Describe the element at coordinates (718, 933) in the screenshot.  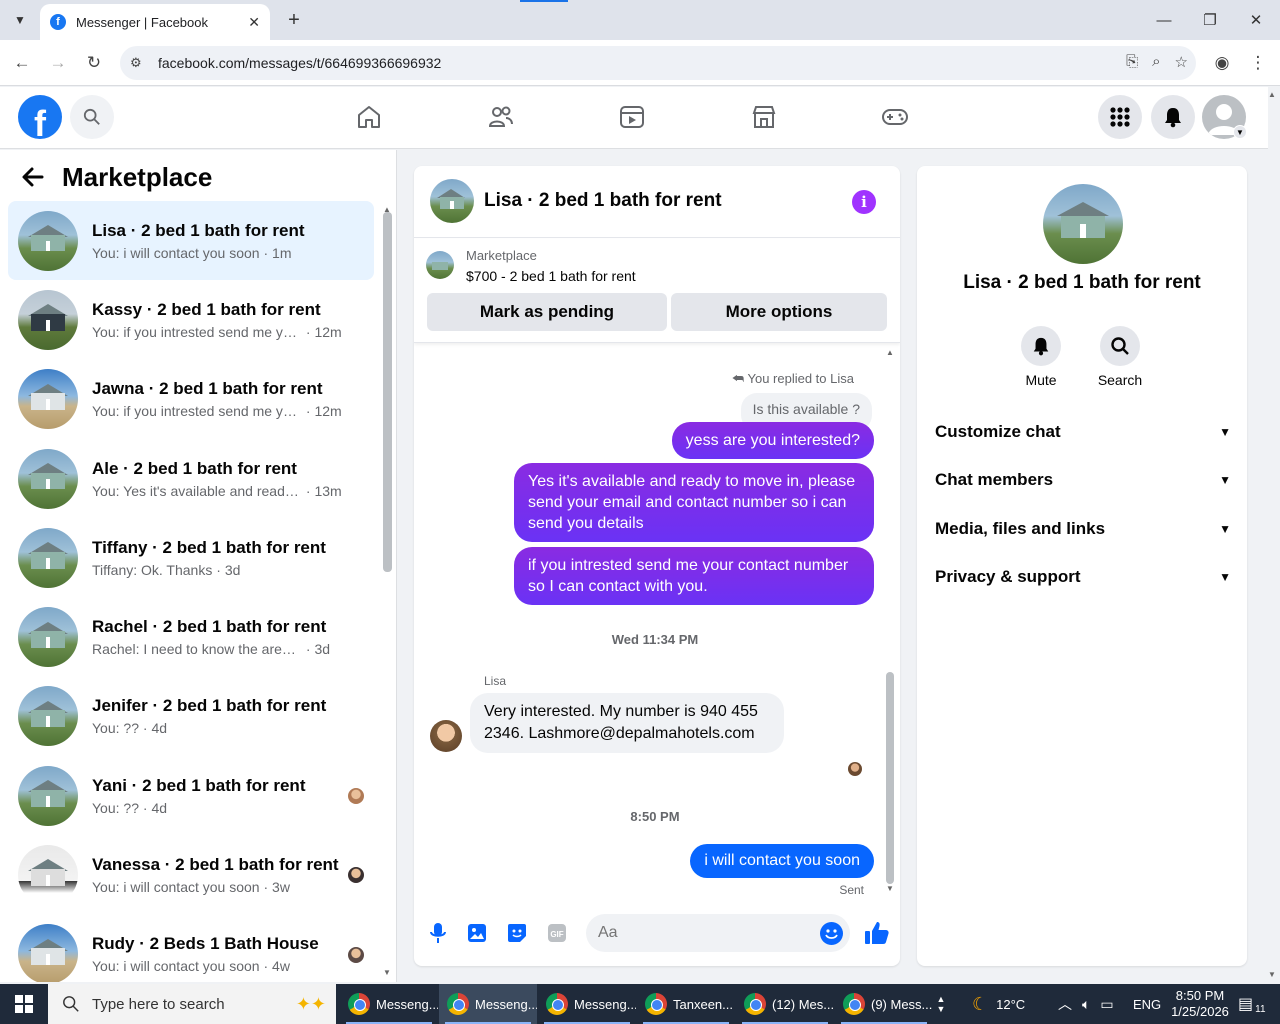
I see `message-input` at that location.